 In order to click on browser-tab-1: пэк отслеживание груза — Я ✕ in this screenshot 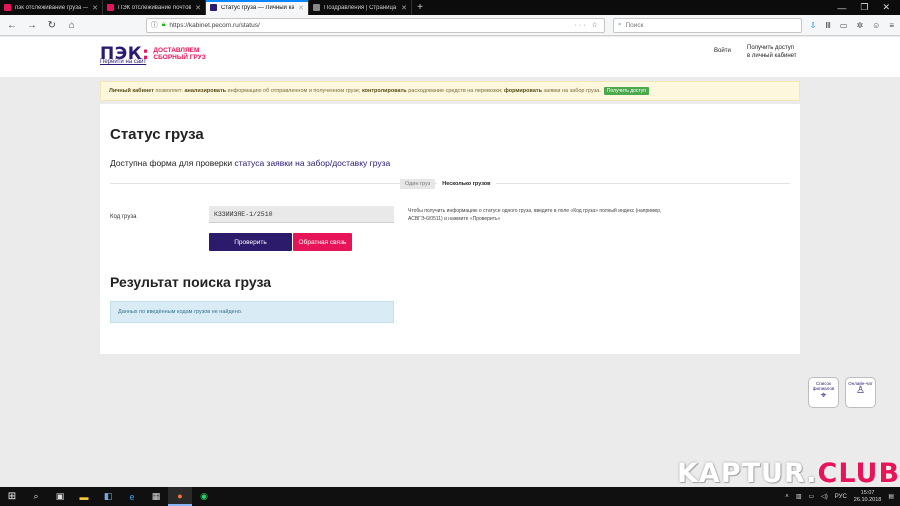, I will do `click(51, 7)`.